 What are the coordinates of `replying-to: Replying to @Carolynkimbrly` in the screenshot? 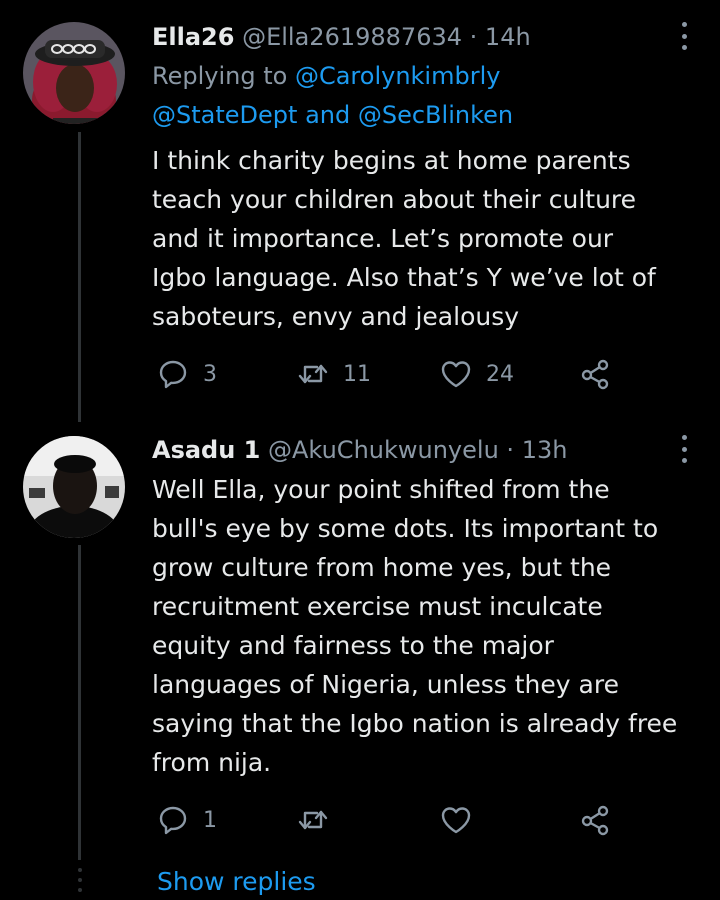 It's located at (326, 76).